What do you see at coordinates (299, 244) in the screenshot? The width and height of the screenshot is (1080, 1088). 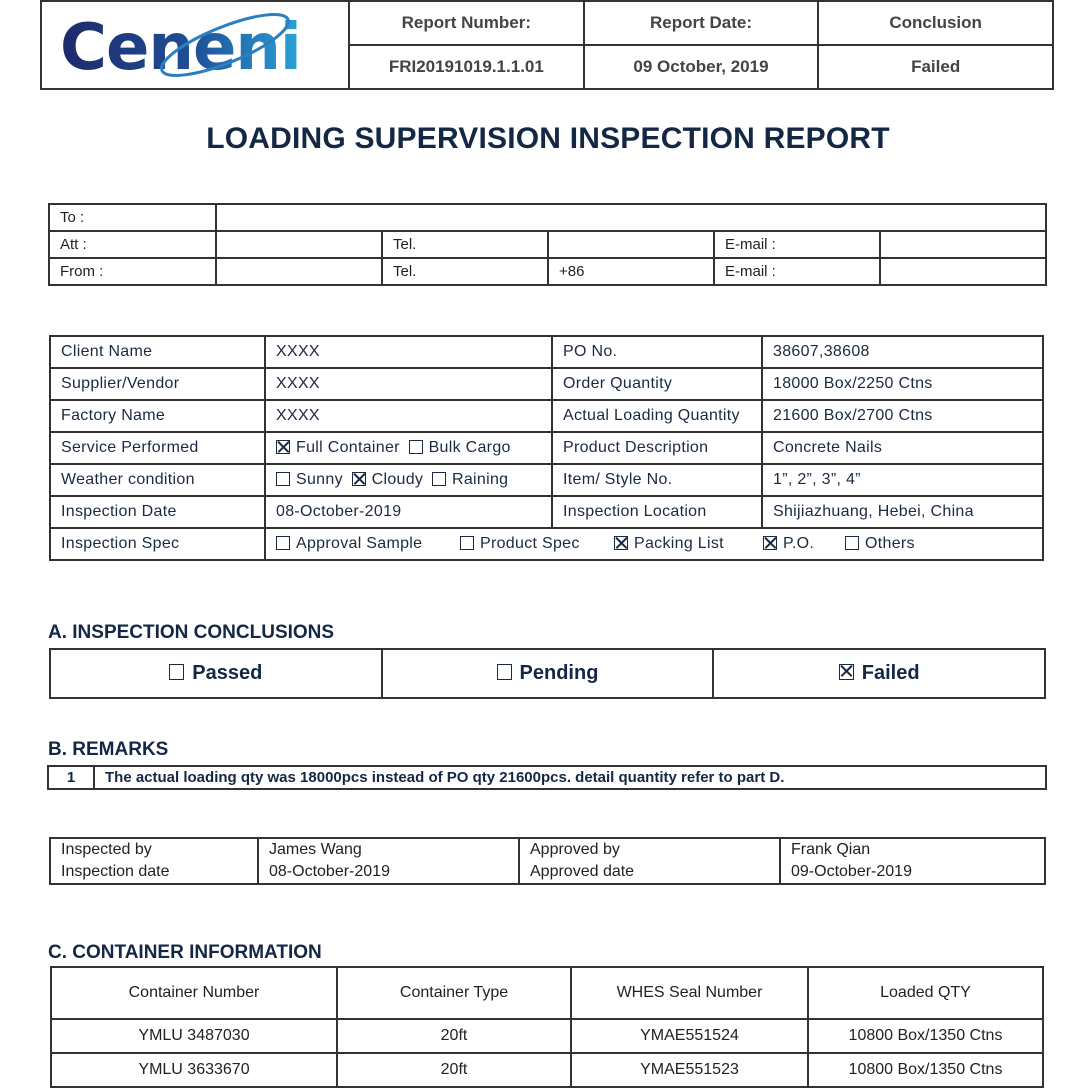 I see `att-value` at bounding box center [299, 244].